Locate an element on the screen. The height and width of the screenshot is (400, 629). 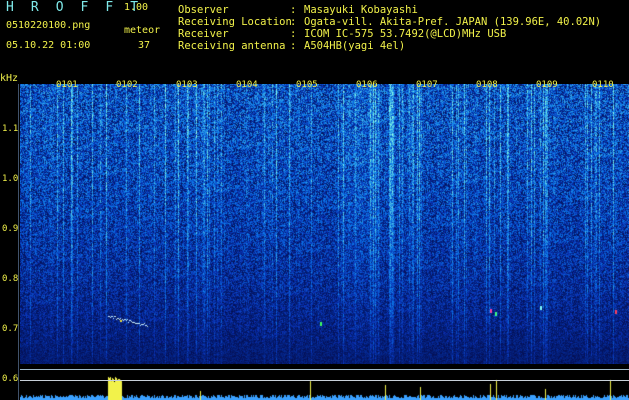
info-key-location: Receiving Location is located at coordinates (235, 22).